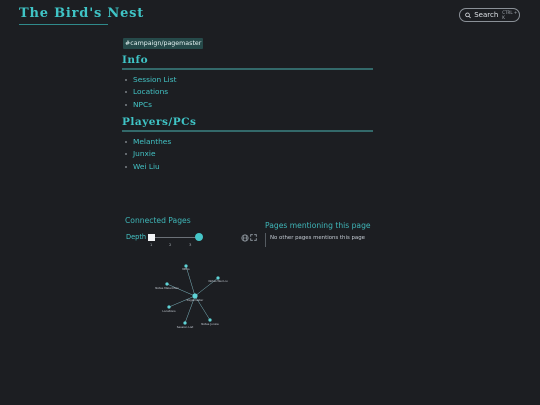  Describe the element at coordinates (217, 281) in the screenshot. I see `graph-node-label: Notes Wei Liu` at that location.